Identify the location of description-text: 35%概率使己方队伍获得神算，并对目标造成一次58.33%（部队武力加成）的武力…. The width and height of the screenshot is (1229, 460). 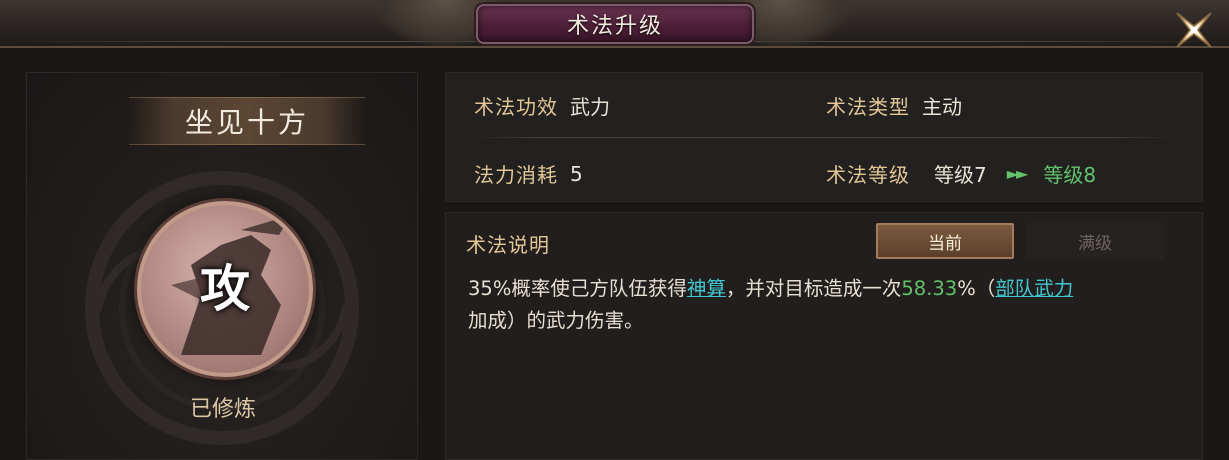
(824, 305).